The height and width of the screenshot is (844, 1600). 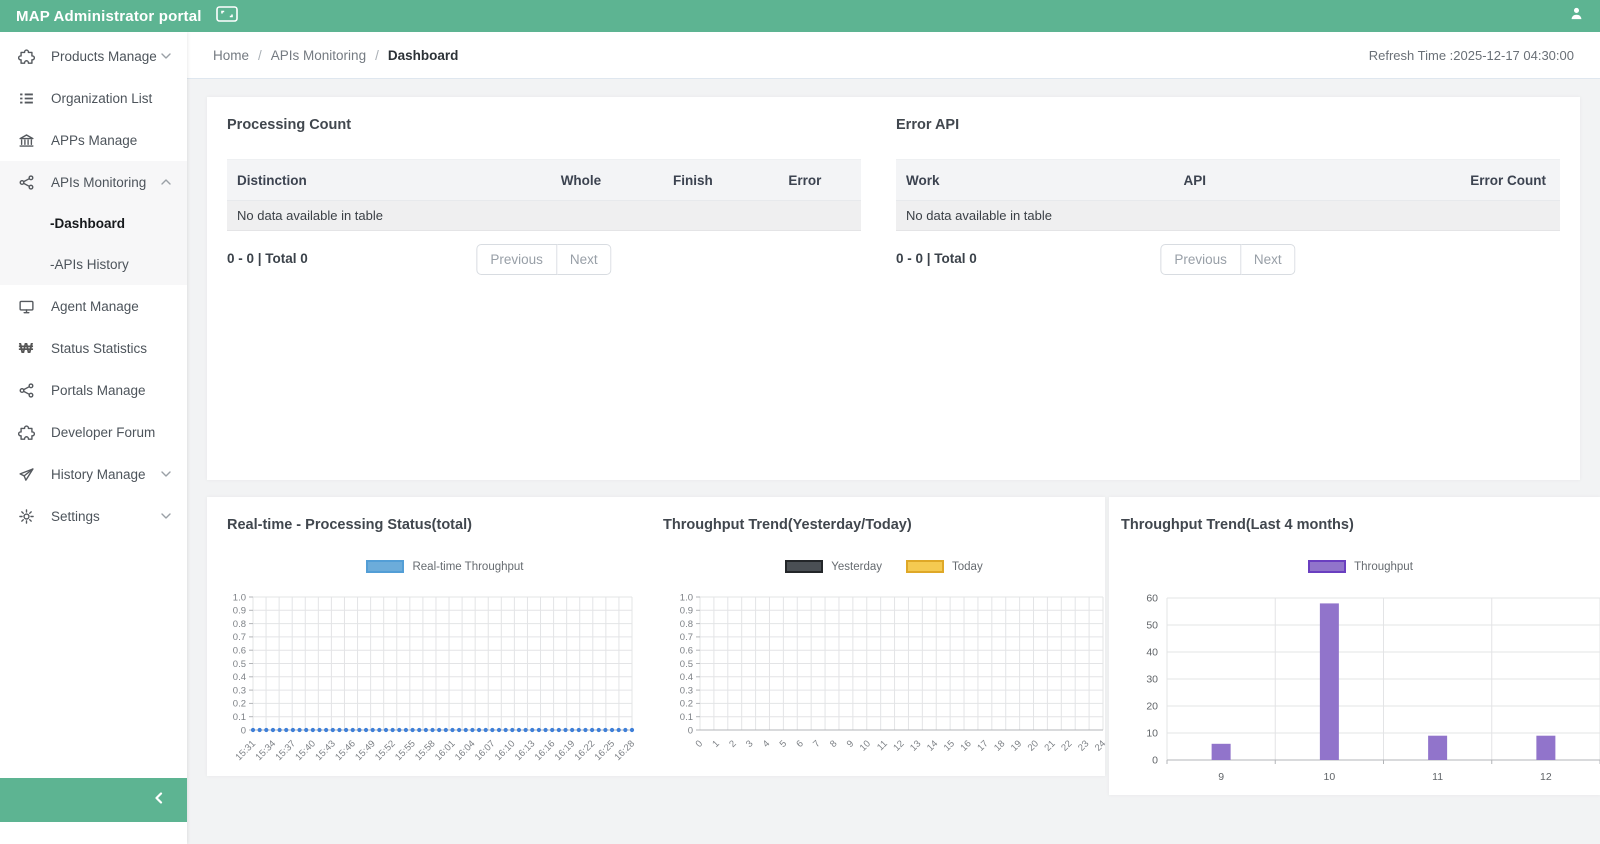 What do you see at coordinates (625, 750) in the screenshot?
I see `svg-text: 16:28` at bounding box center [625, 750].